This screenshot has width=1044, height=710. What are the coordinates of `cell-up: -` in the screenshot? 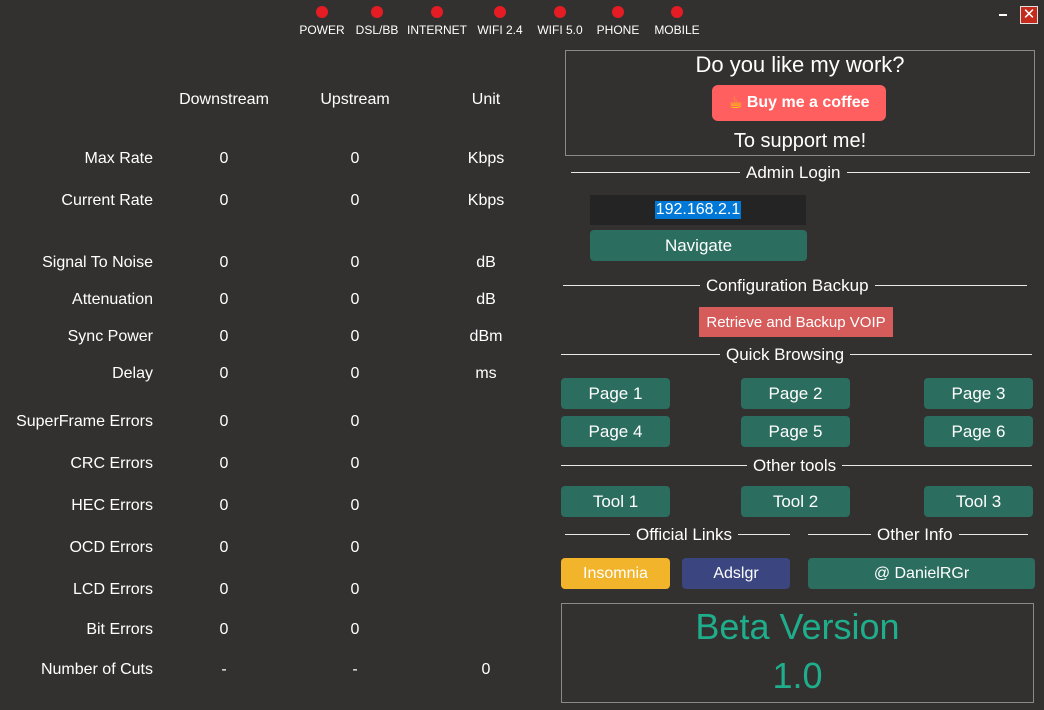 It's located at (355, 669).